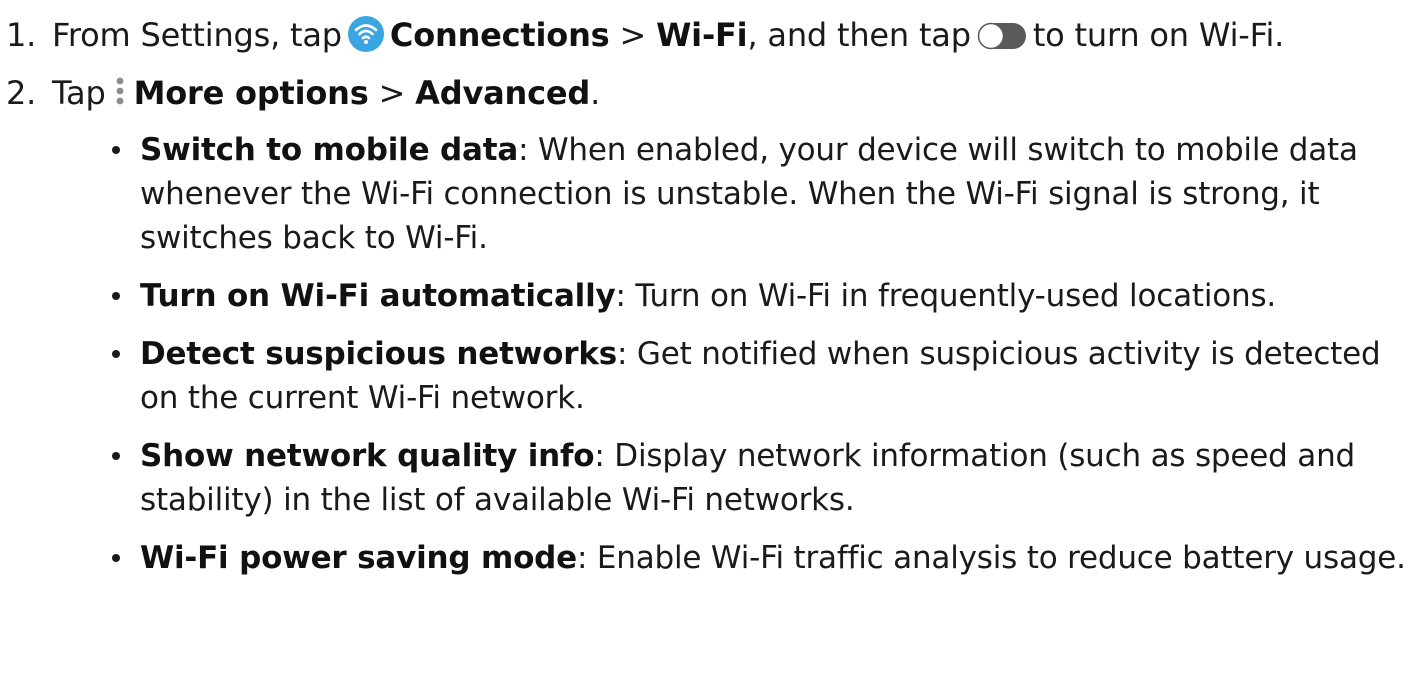 The height and width of the screenshot is (676, 1427). I want to click on list-item: Turn on Wi-Fi automatically, so click(758, 296).